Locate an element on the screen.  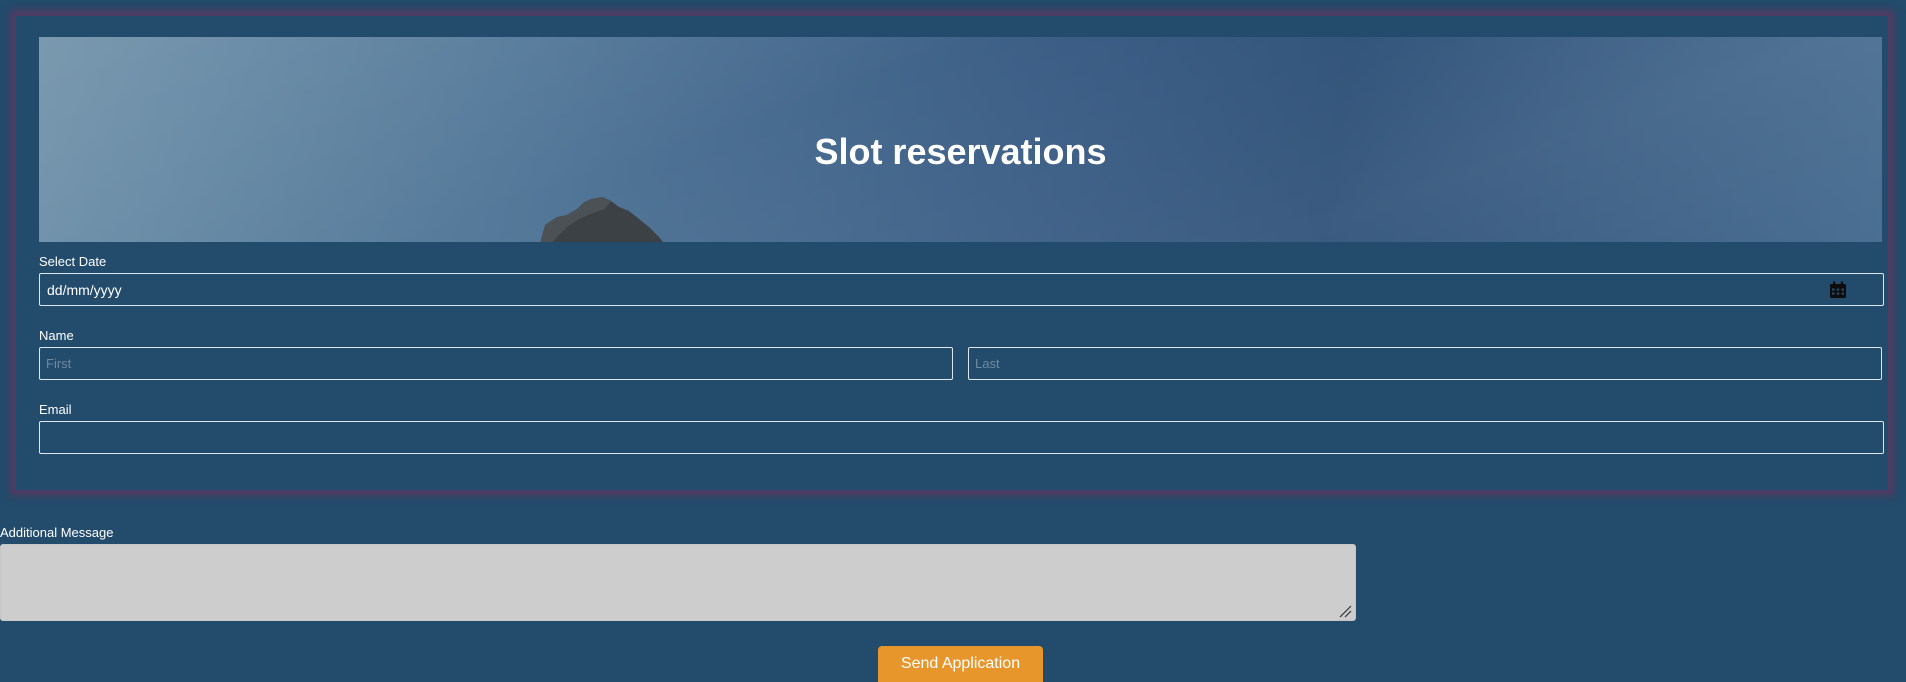
name-label: Name is located at coordinates (56, 335).